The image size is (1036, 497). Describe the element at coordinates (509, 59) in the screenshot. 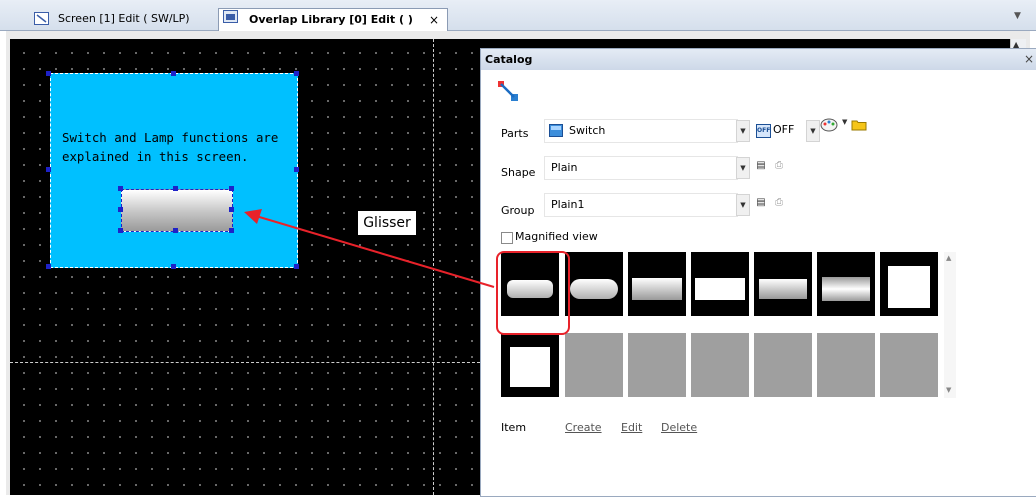

I see `catalog-title: Catalog` at that location.